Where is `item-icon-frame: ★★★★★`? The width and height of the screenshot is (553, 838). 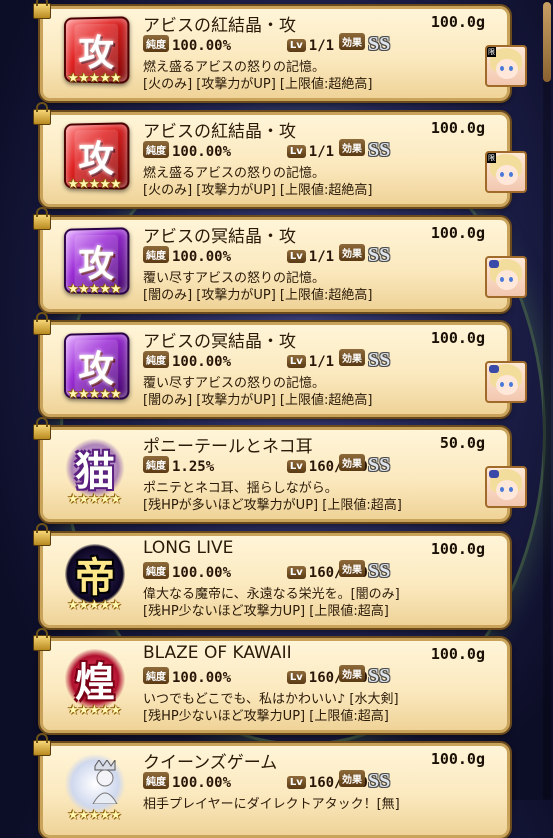
item-icon-frame: ★★★★★ is located at coordinates (94, 791).